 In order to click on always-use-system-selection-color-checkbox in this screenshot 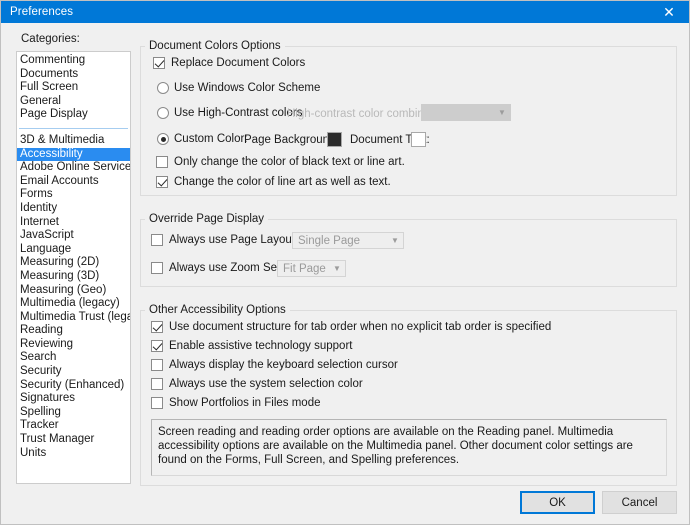, I will do `click(157, 384)`.